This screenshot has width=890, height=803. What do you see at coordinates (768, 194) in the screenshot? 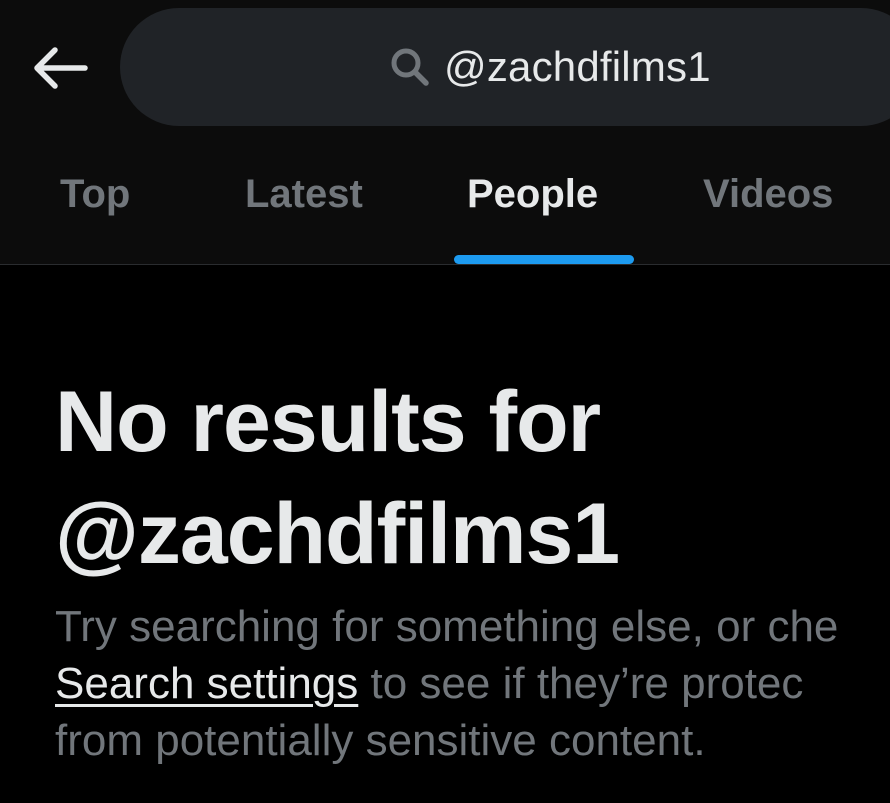
I see `tab-videos: Videos` at bounding box center [768, 194].